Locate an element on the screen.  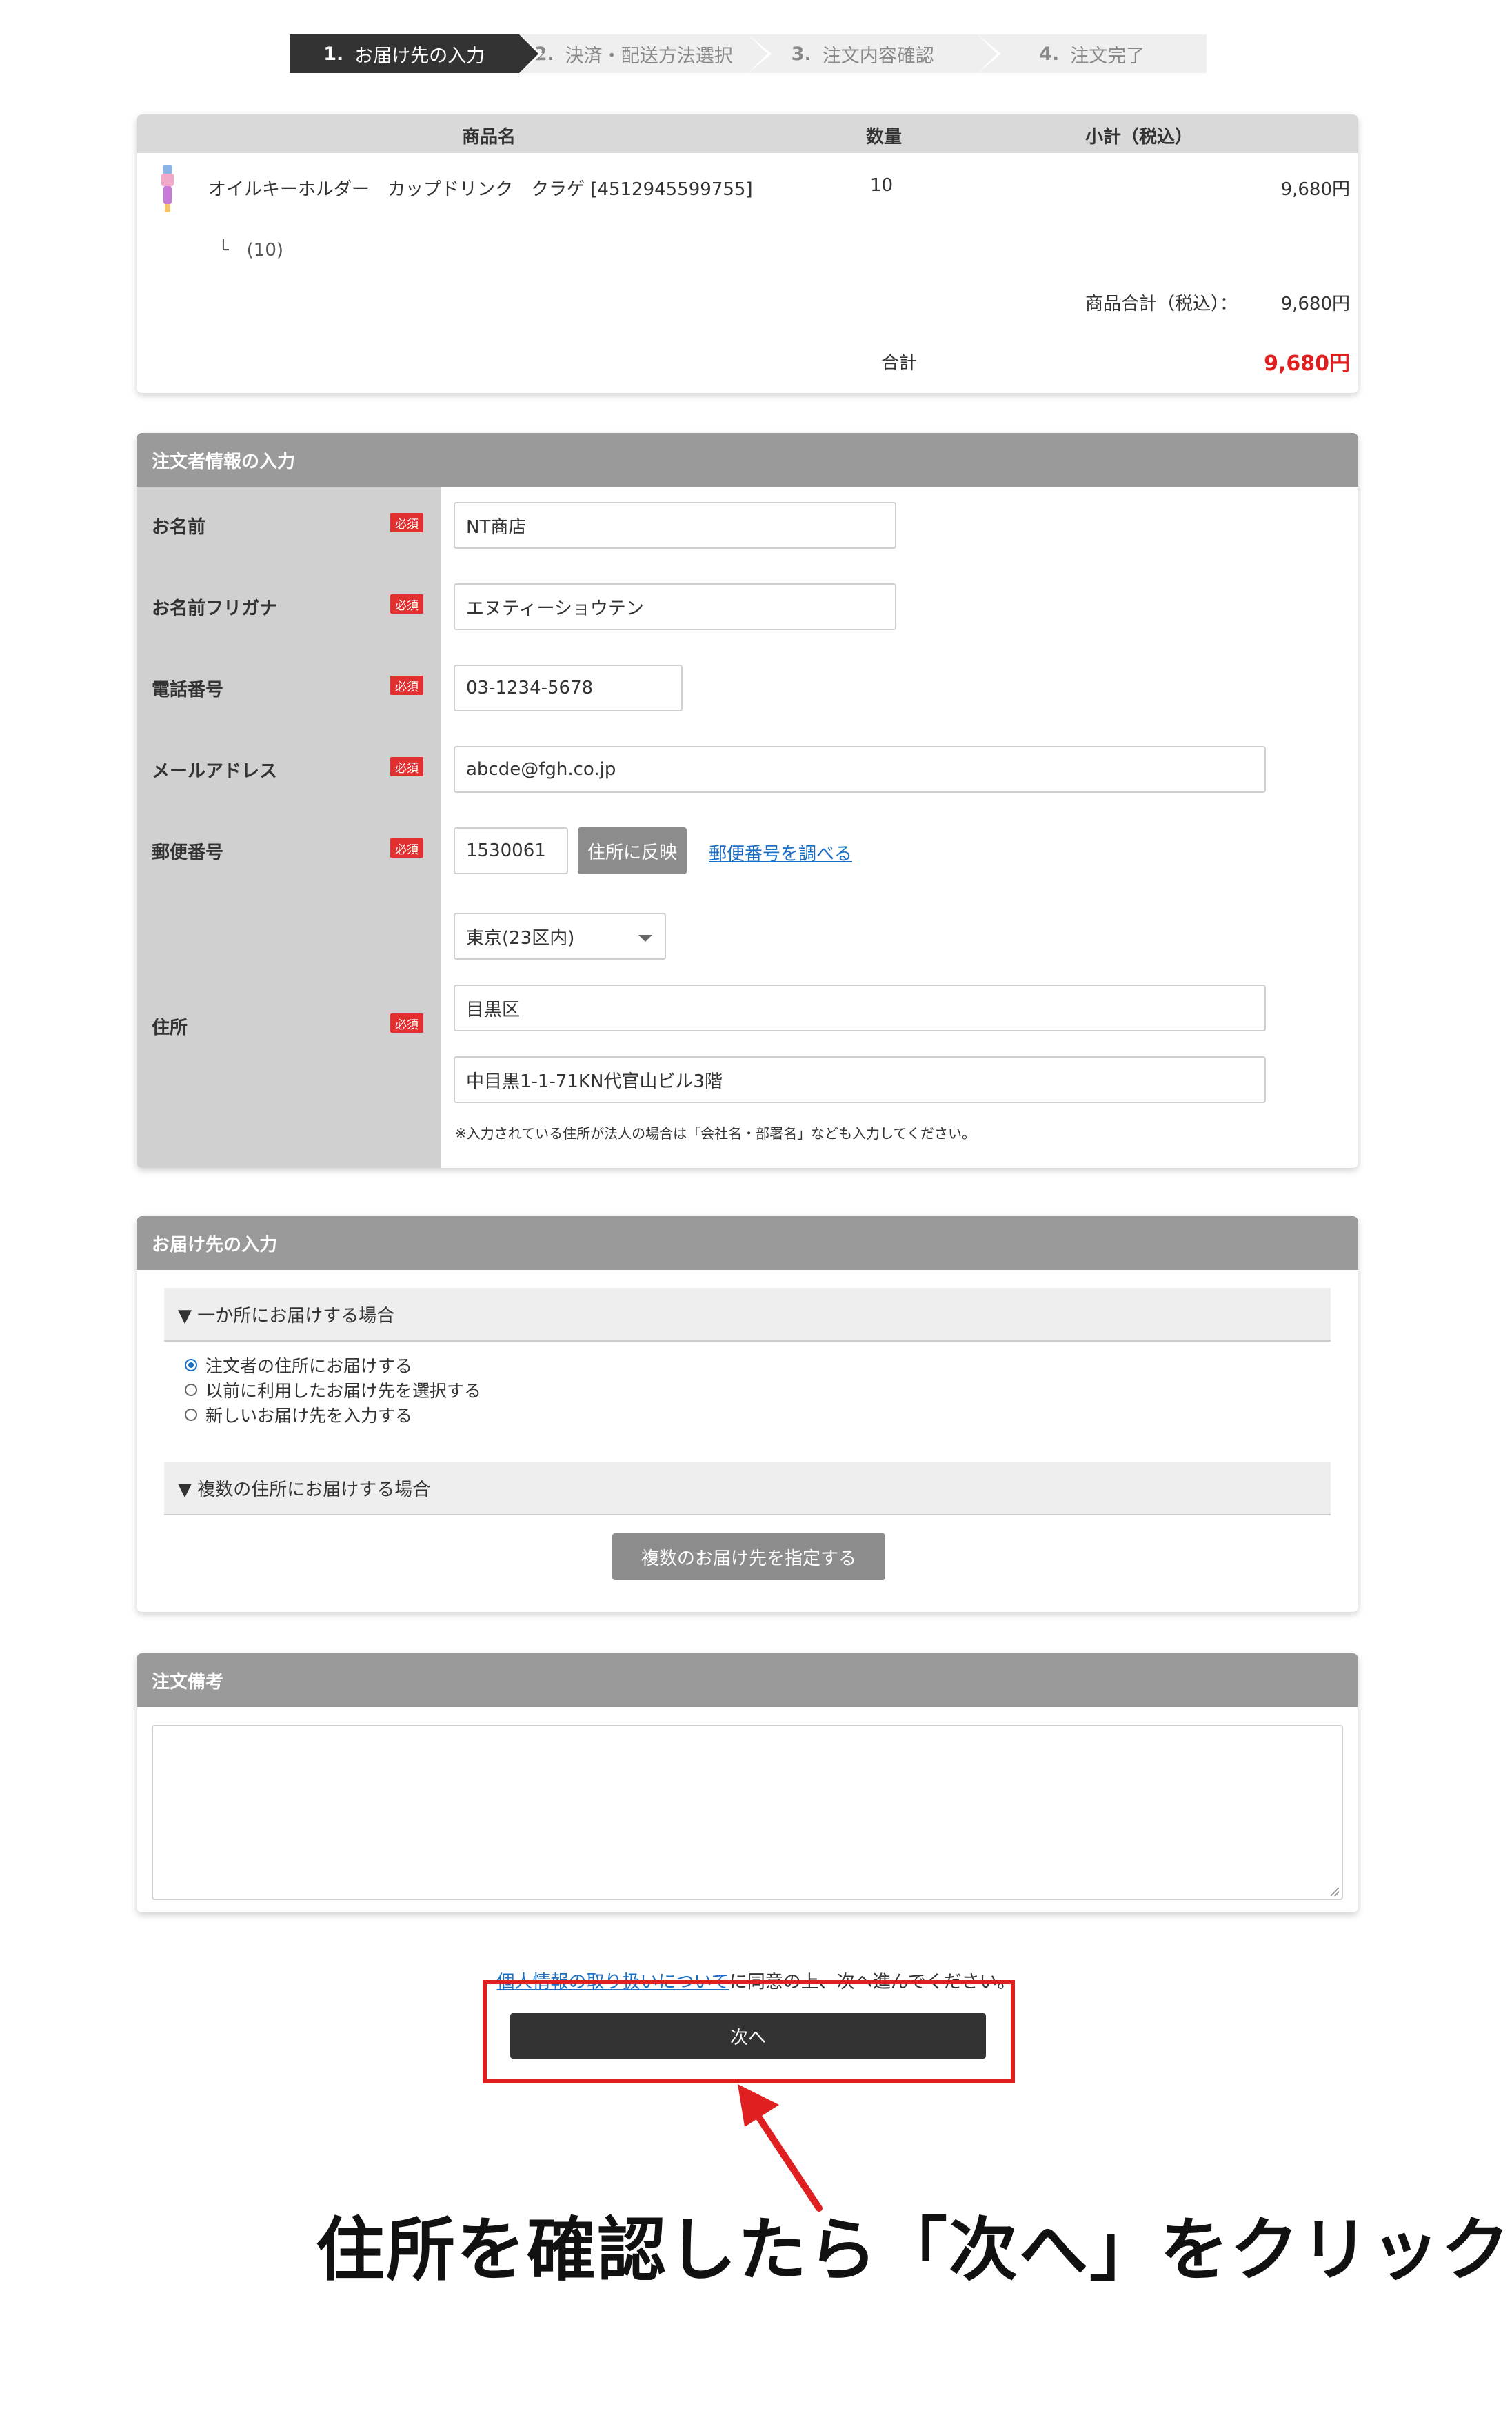
chevron-down-icon is located at coordinates (645, 938).